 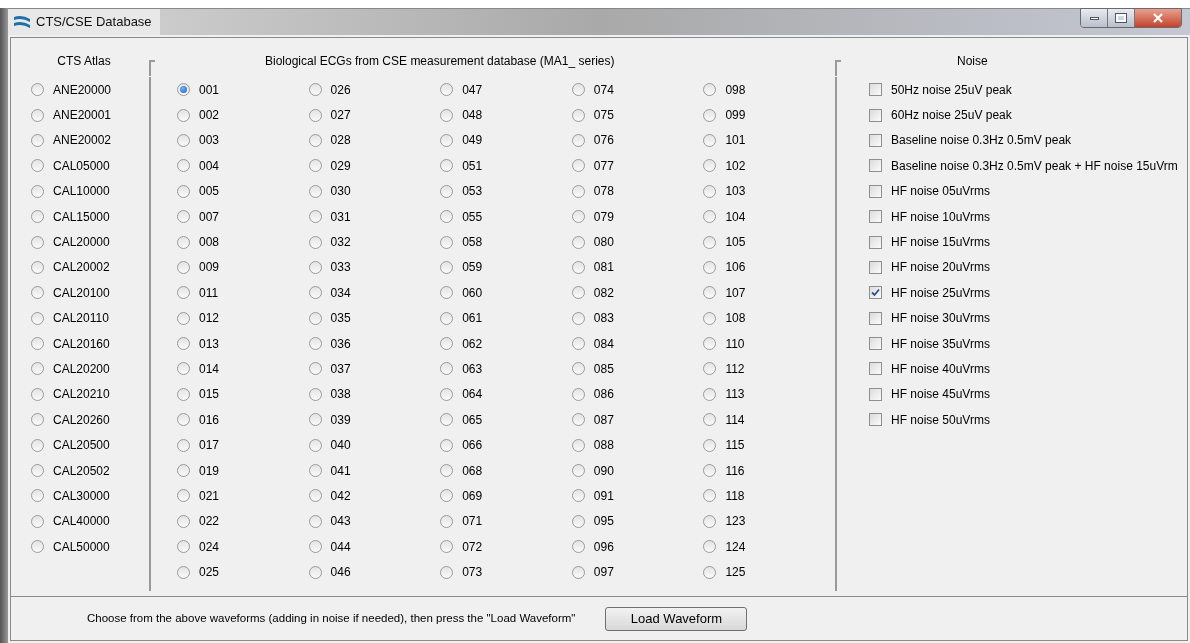 What do you see at coordinates (243, 242) in the screenshot?
I see `radio-option: 008` at bounding box center [243, 242].